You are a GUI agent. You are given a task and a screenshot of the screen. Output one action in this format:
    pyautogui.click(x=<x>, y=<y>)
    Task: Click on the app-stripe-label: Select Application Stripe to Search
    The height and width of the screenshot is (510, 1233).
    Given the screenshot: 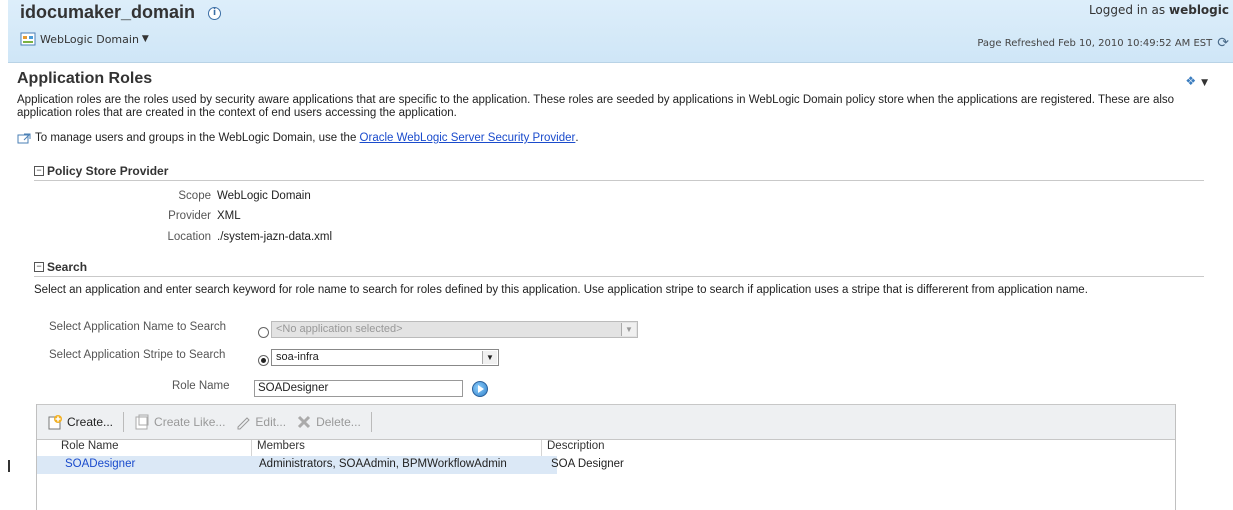 What is the action you would take?
    pyautogui.click(x=137, y=355)
    